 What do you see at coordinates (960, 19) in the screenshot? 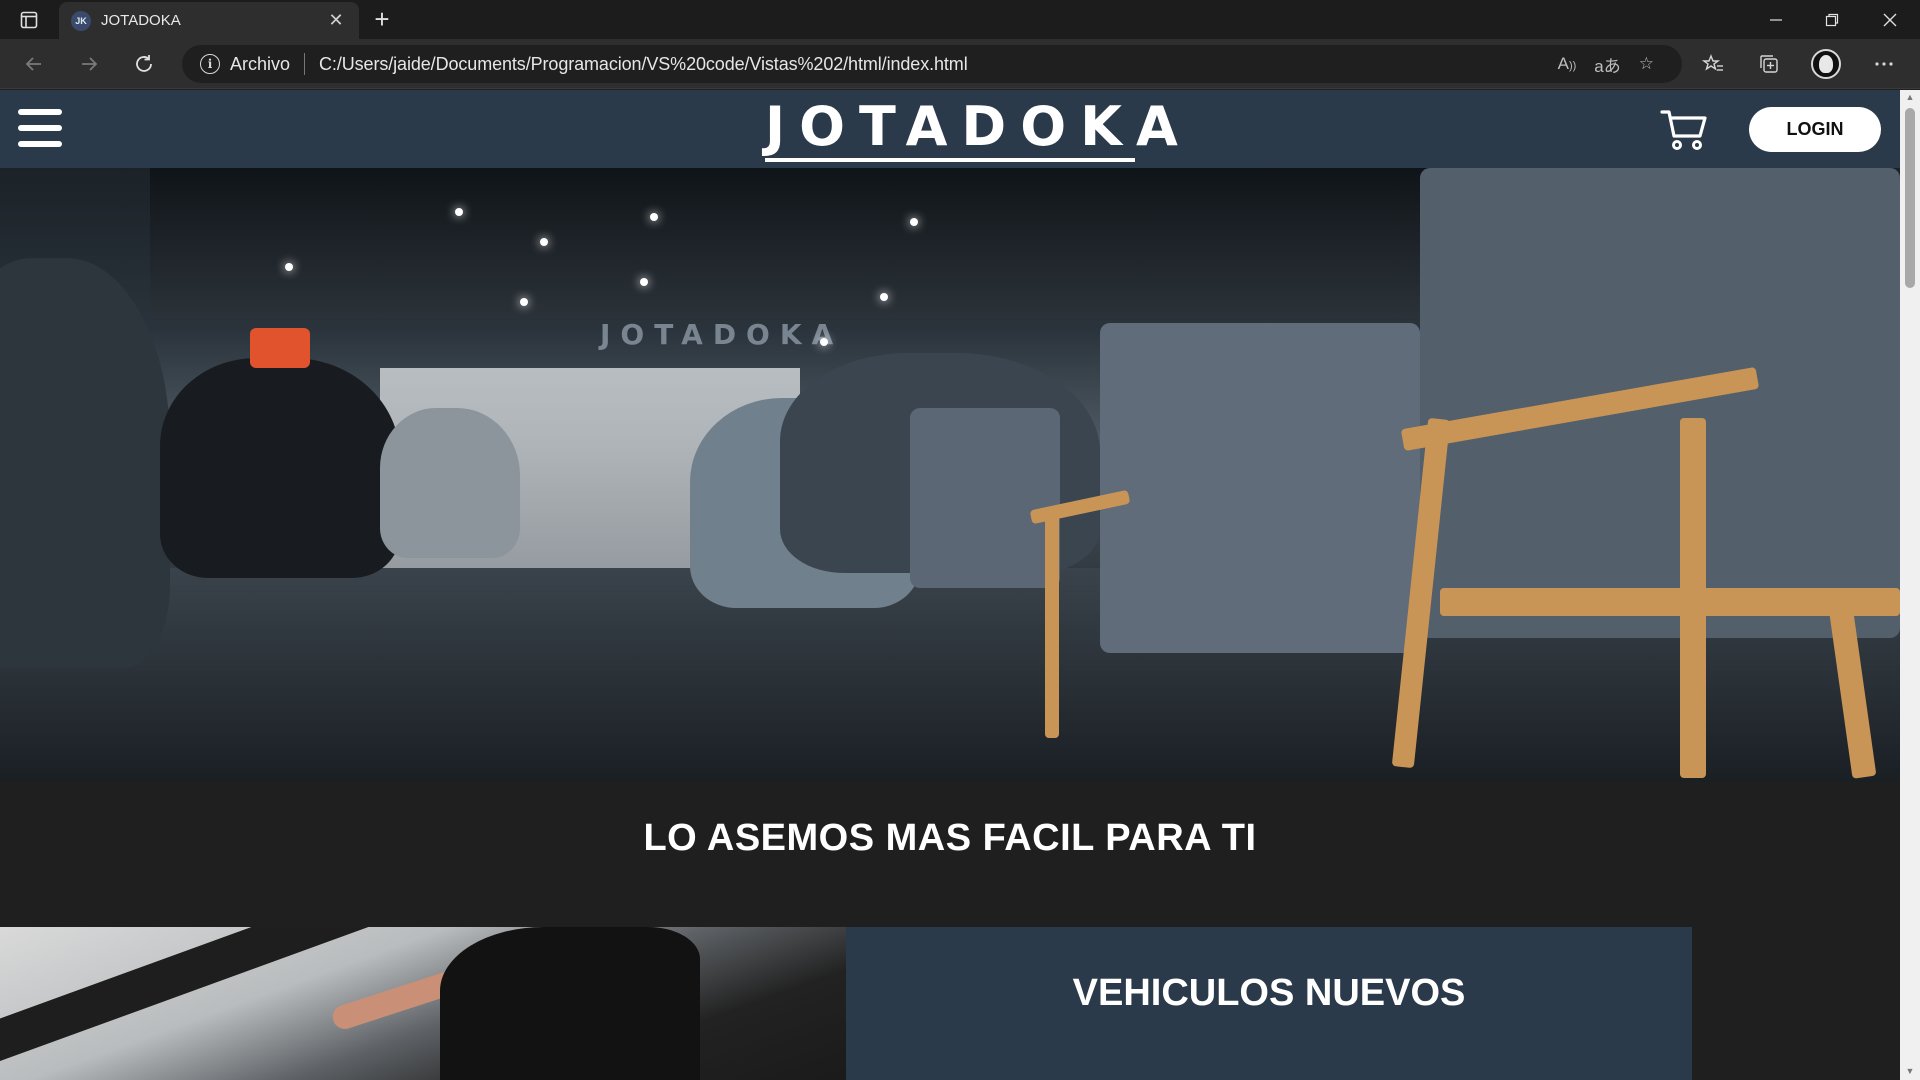
I see `browser-tabbar: JK JOTADOKA ✕ +` at bounding box center [960, 19].